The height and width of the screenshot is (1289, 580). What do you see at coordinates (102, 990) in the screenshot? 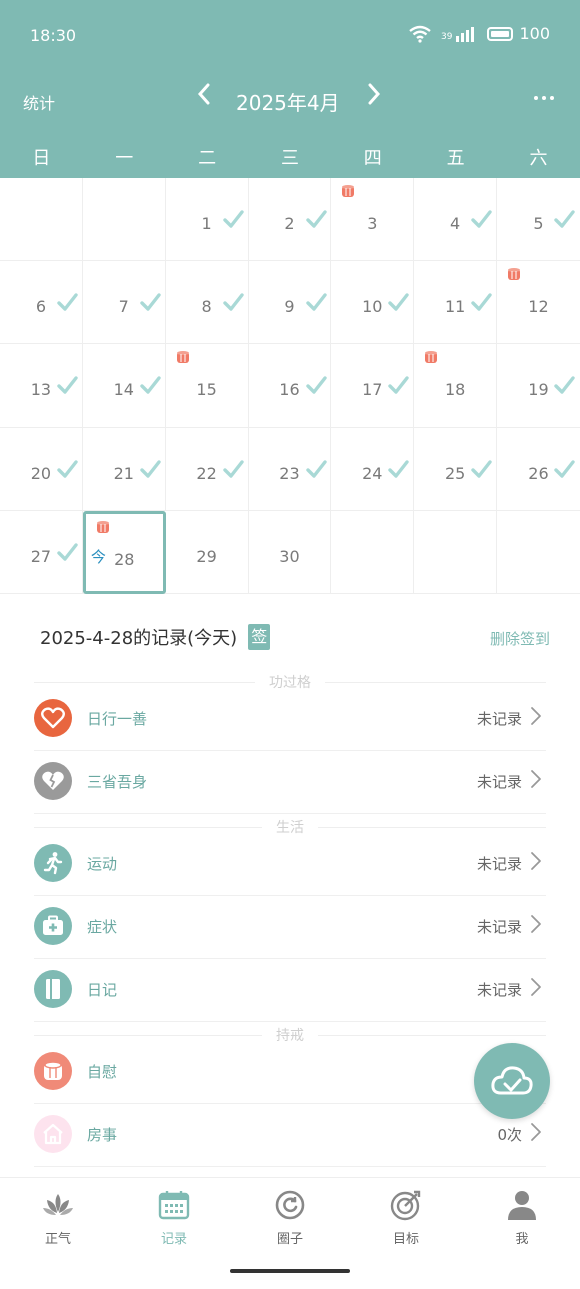
I see `record-item-label: 日记` at bounding box center [102, 990].